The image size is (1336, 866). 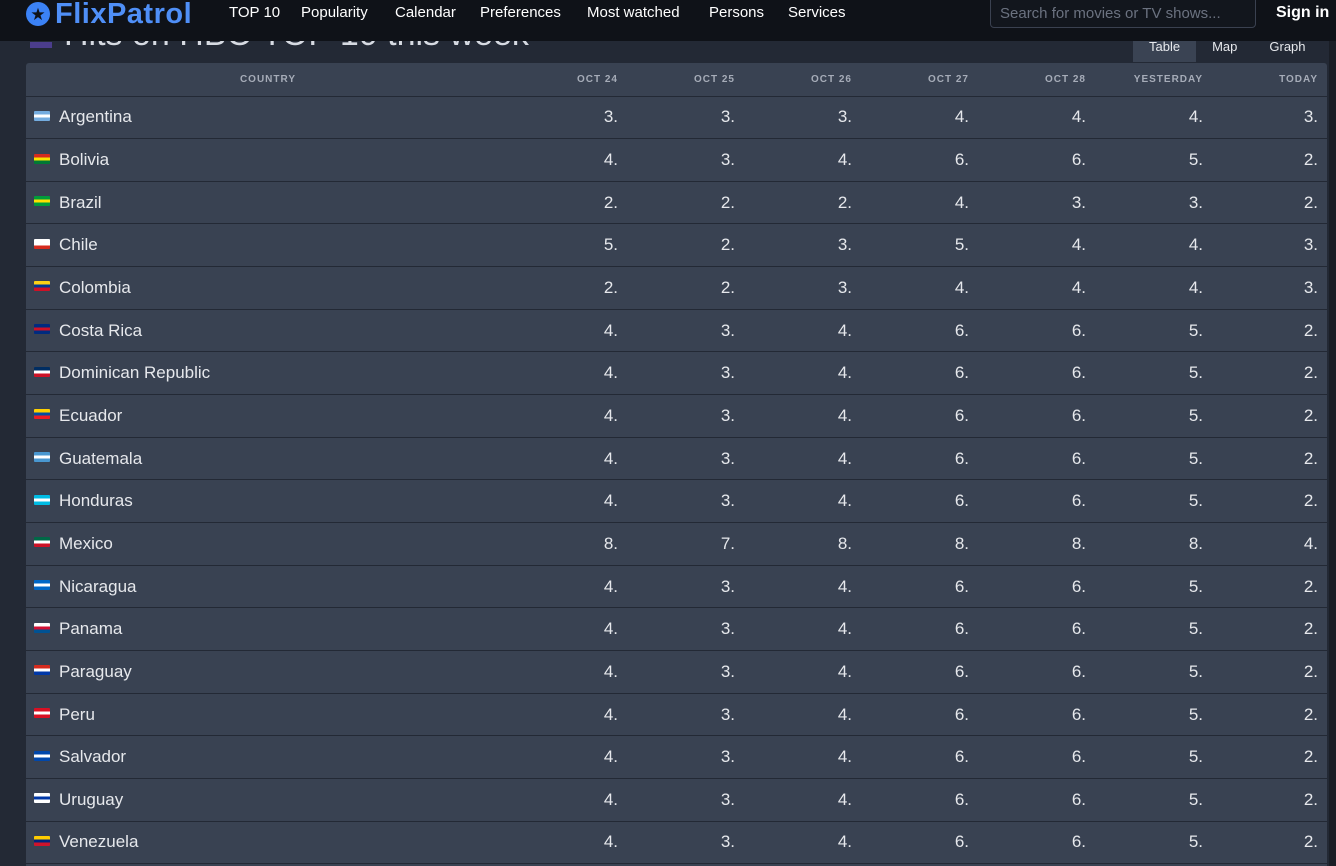 What do you see at coordinates (676, 714) in the screenshot?
I see `table-row: Peru 4. 3. 4. 6. 6. 5. 2.` at bounding box center [676, 714].